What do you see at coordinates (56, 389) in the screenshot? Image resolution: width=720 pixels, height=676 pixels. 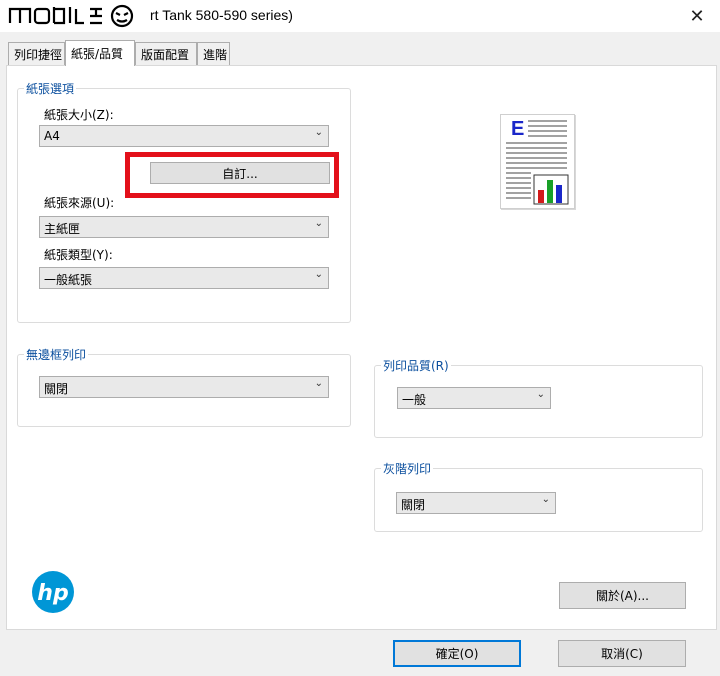 I see `borderless-value: 關閉` at bounding box center [56, 389].